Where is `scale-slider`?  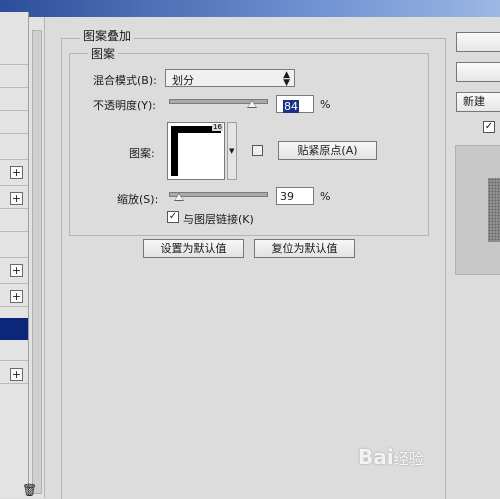 scale-slider is located at coordinates (218, 194).